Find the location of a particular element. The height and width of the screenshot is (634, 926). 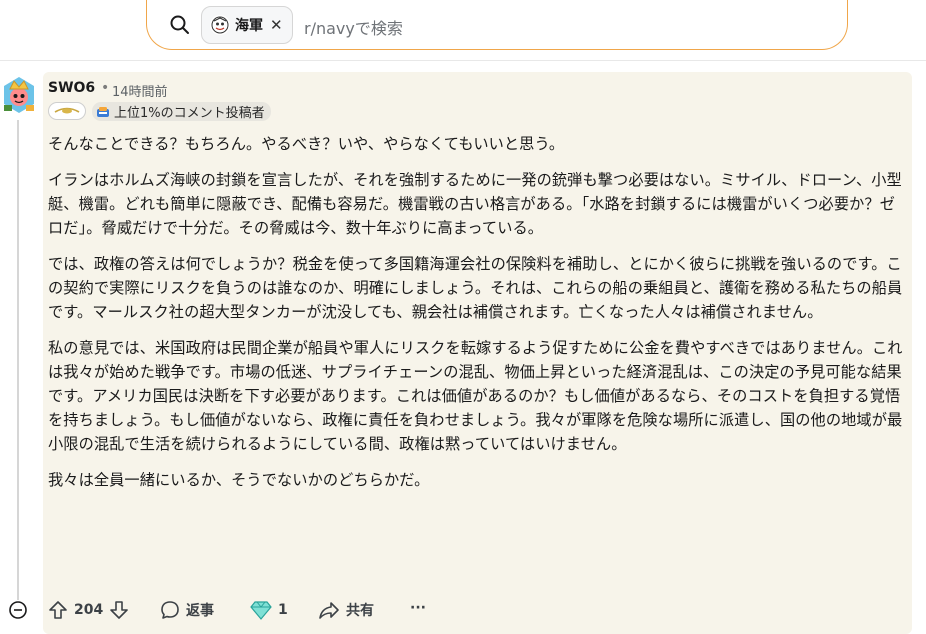

close-icon: ✕ is located at coordinates (276, 25).